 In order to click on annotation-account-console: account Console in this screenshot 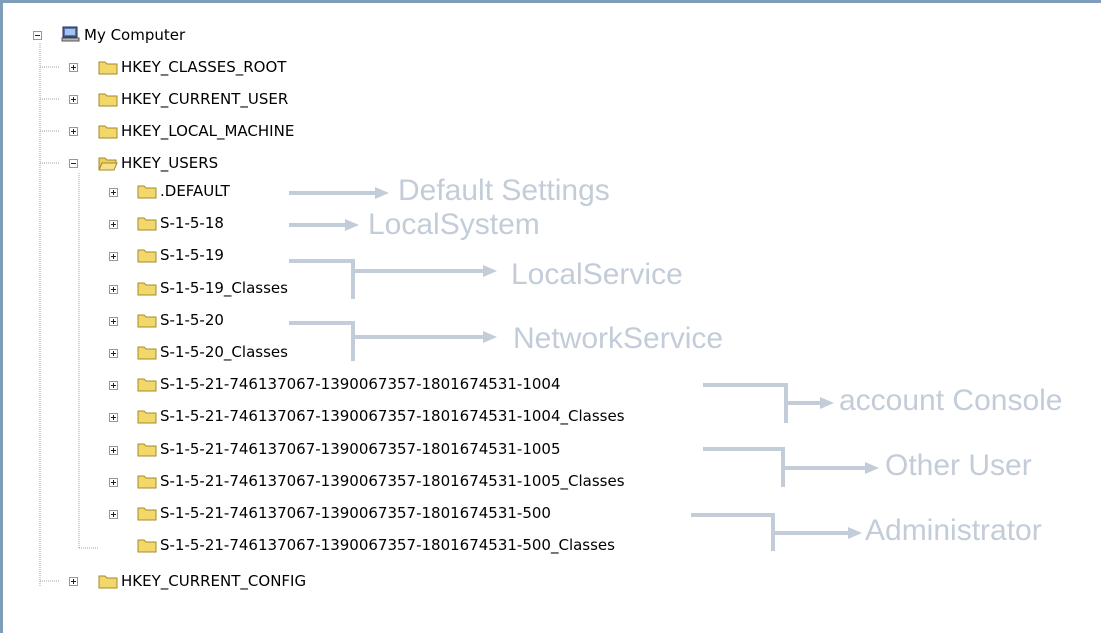, I will do `click(951, 400)`.